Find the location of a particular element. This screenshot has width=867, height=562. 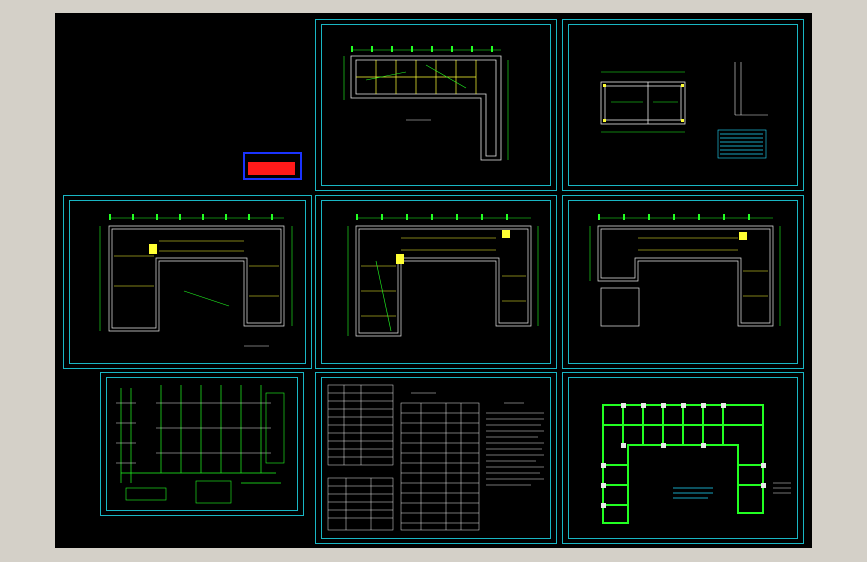

sheet-first-floor-plan is located at coordinates (187, 282).